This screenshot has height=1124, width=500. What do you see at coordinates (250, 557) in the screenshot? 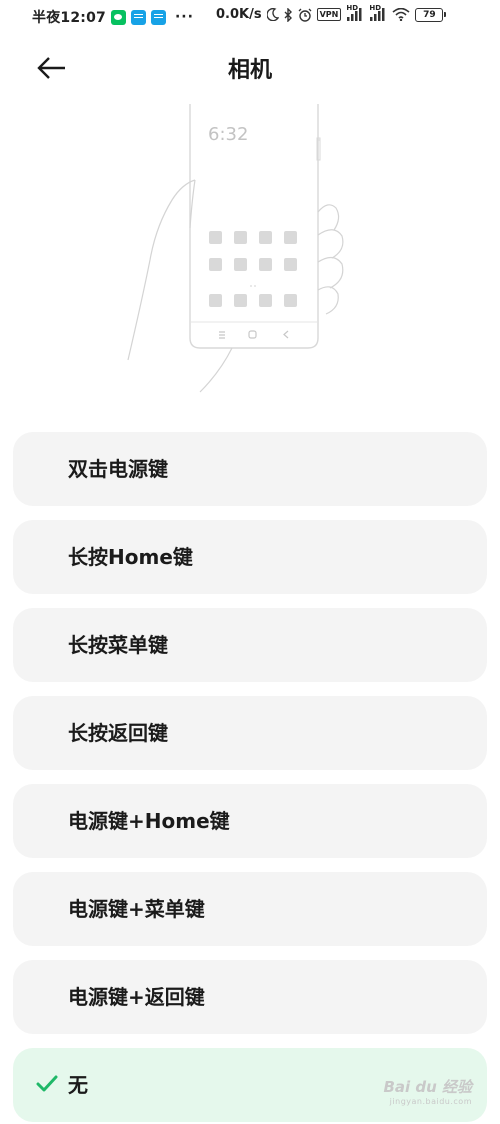
I see `option-long-press-home: 长按Home键` at bounding box center [250, 557].